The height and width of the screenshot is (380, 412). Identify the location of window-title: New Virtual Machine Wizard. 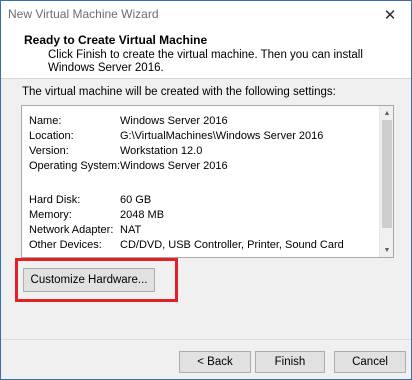
(83, 14).